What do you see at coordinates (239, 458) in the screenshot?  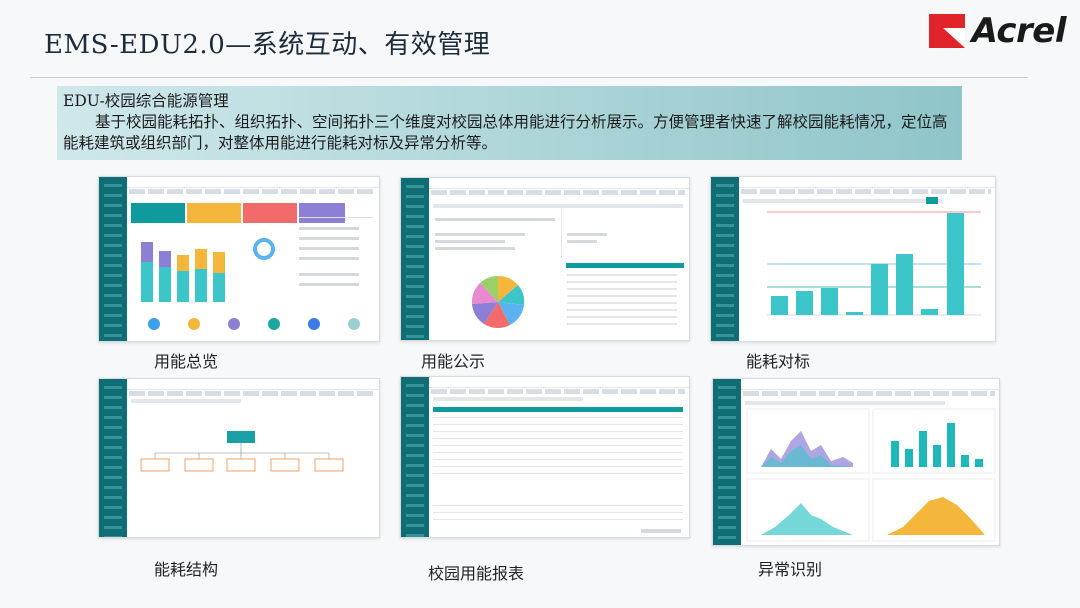 I see `structure-screenshot` at bounding box center [239, 458].